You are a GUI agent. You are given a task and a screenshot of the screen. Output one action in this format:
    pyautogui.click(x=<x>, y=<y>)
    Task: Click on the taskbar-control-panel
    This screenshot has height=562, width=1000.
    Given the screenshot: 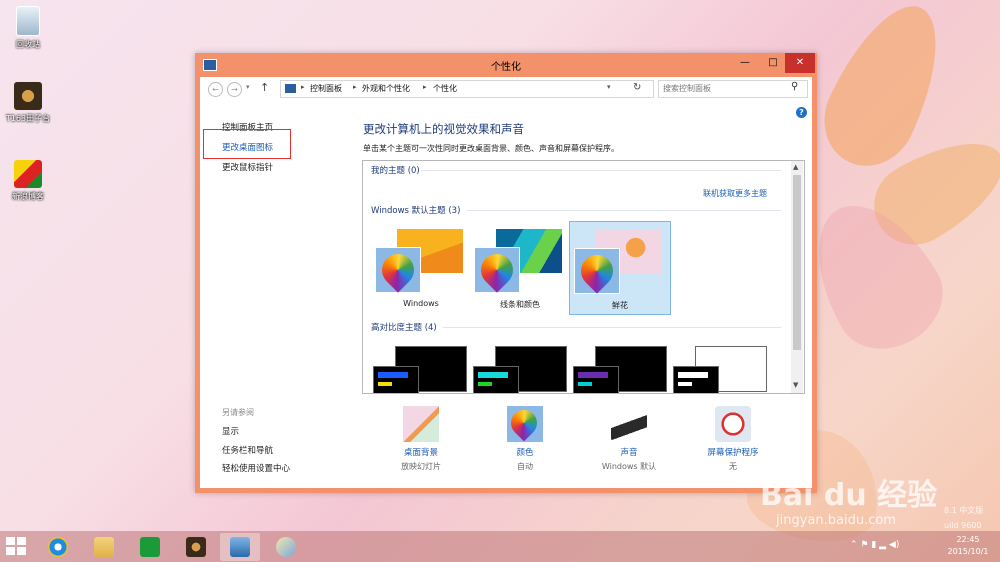 What is the action you would take?
    pyautogui.click(x=240, y=547)
    